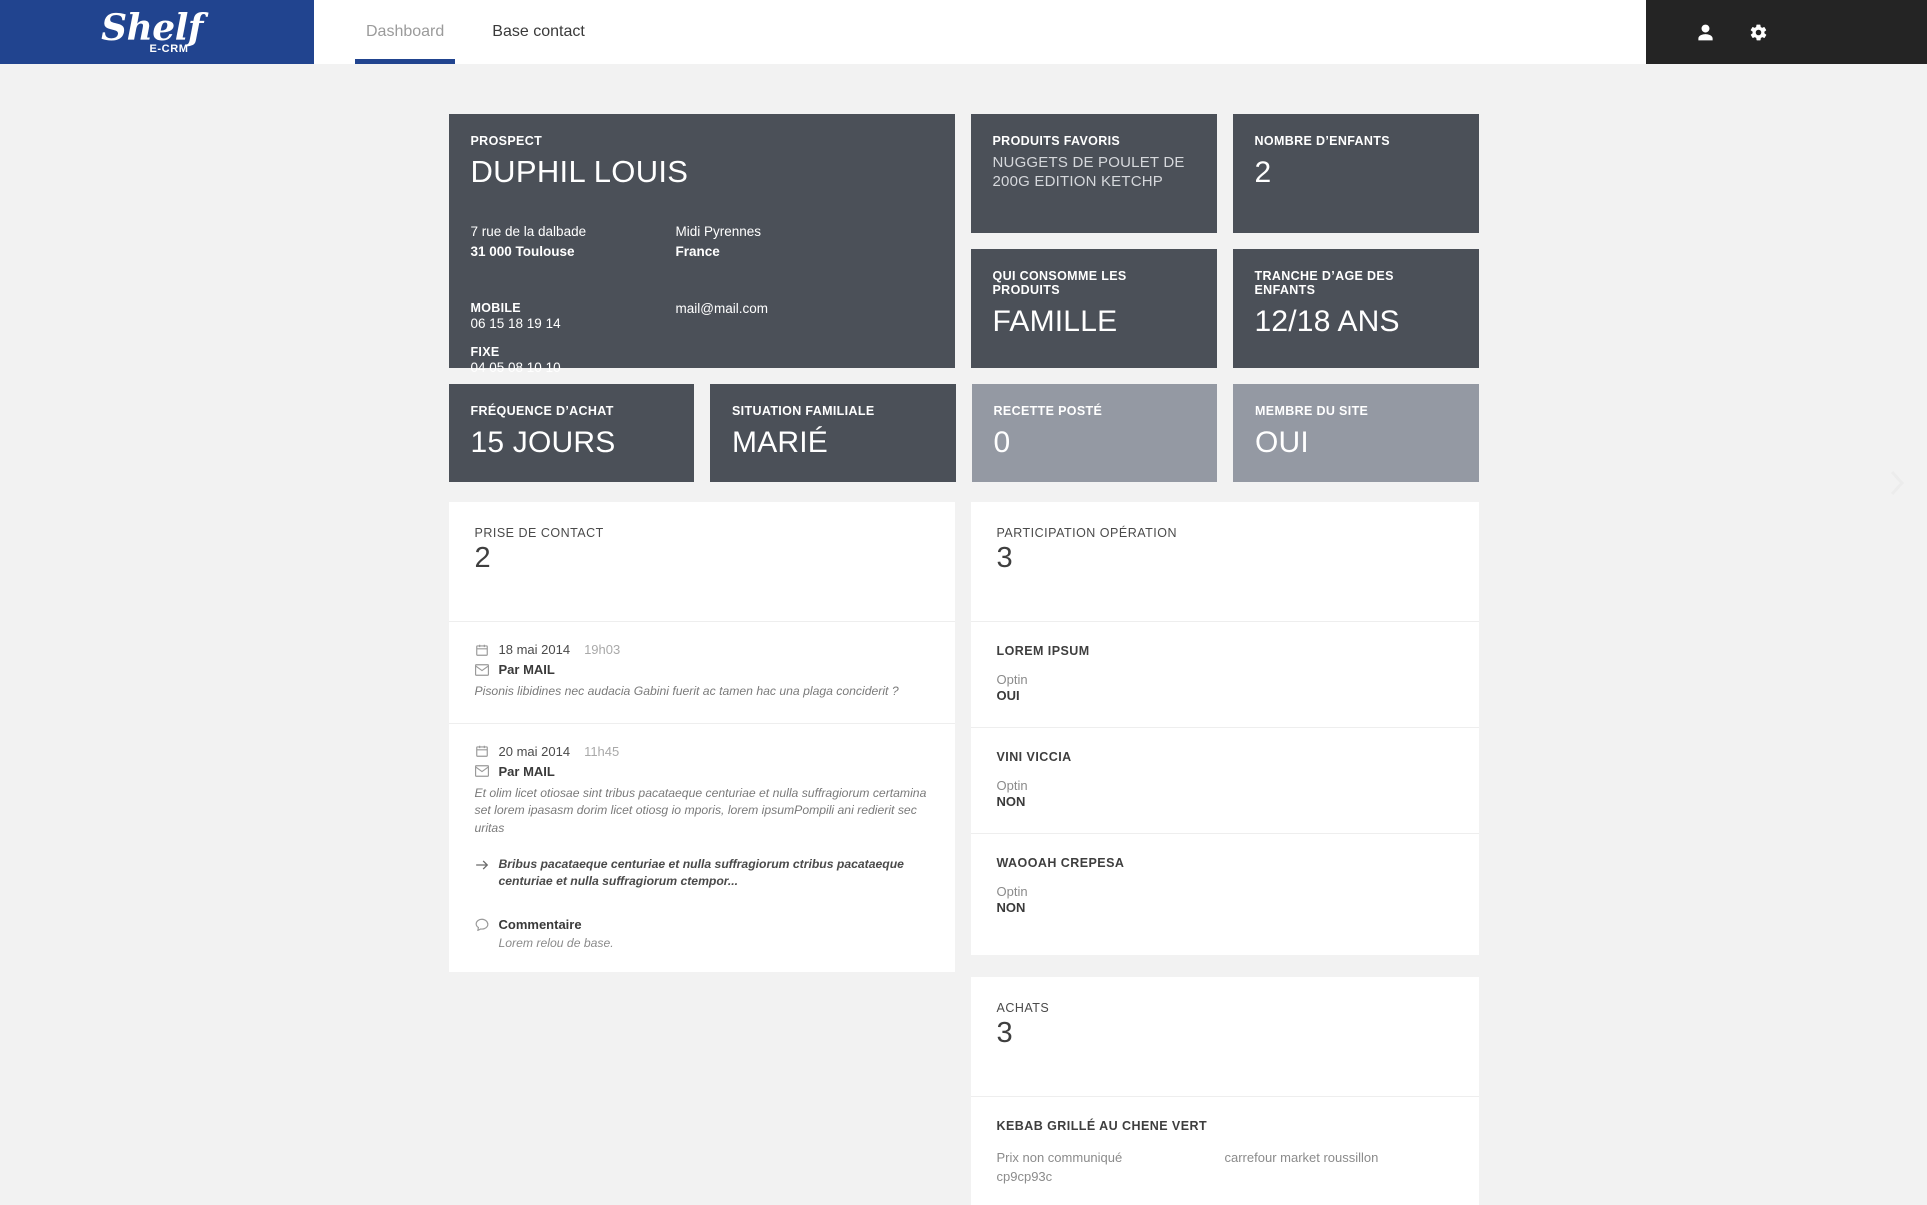 The height and width of the screenshot is (1205, 1927). What do you see at coordinates (1002, 442) in the screenshot?
I see `tile-value: 0` at bounding box center [1002, 442].